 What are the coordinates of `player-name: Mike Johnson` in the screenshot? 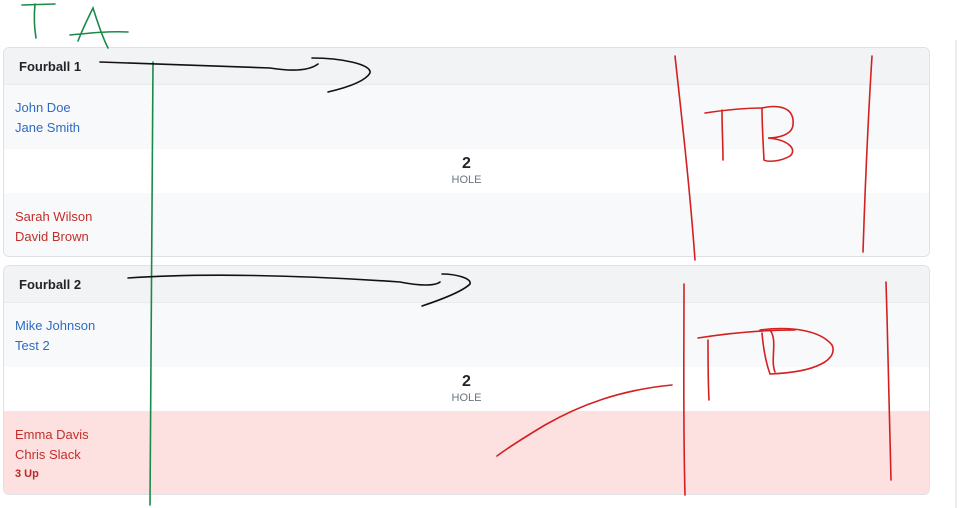 It's located at (55, 325).